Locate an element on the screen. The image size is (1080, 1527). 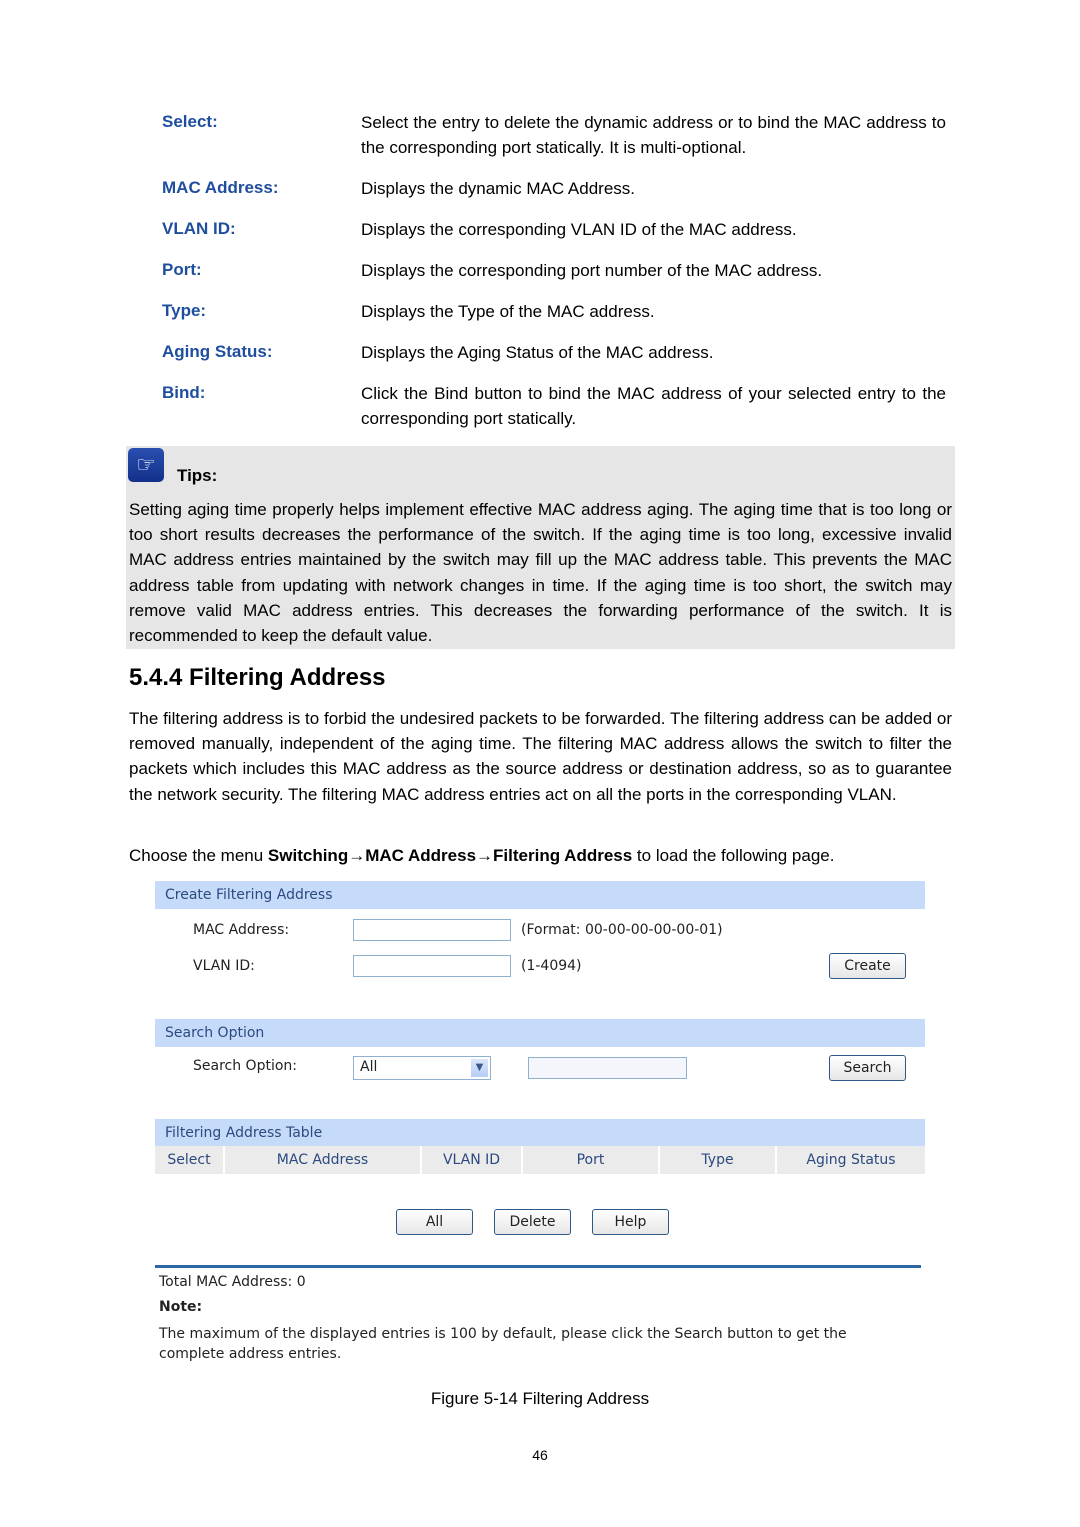
search-option-value: All is located at coordinates (369, 1067).